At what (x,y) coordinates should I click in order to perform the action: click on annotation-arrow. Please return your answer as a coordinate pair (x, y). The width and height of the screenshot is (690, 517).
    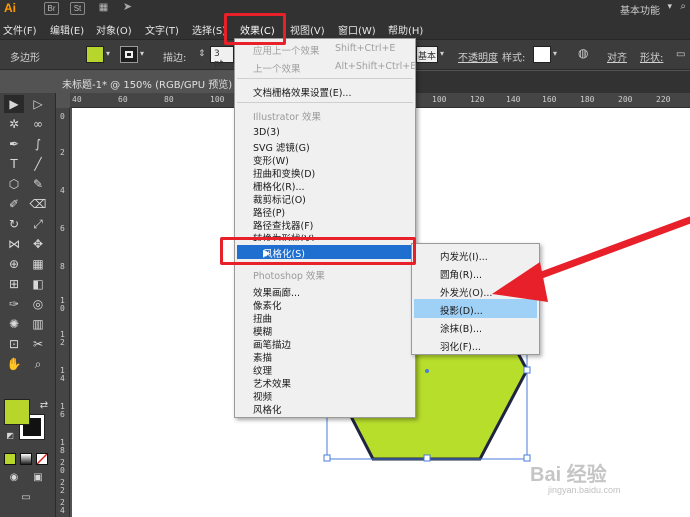
    Looking at the image, I should click on (591, 259).